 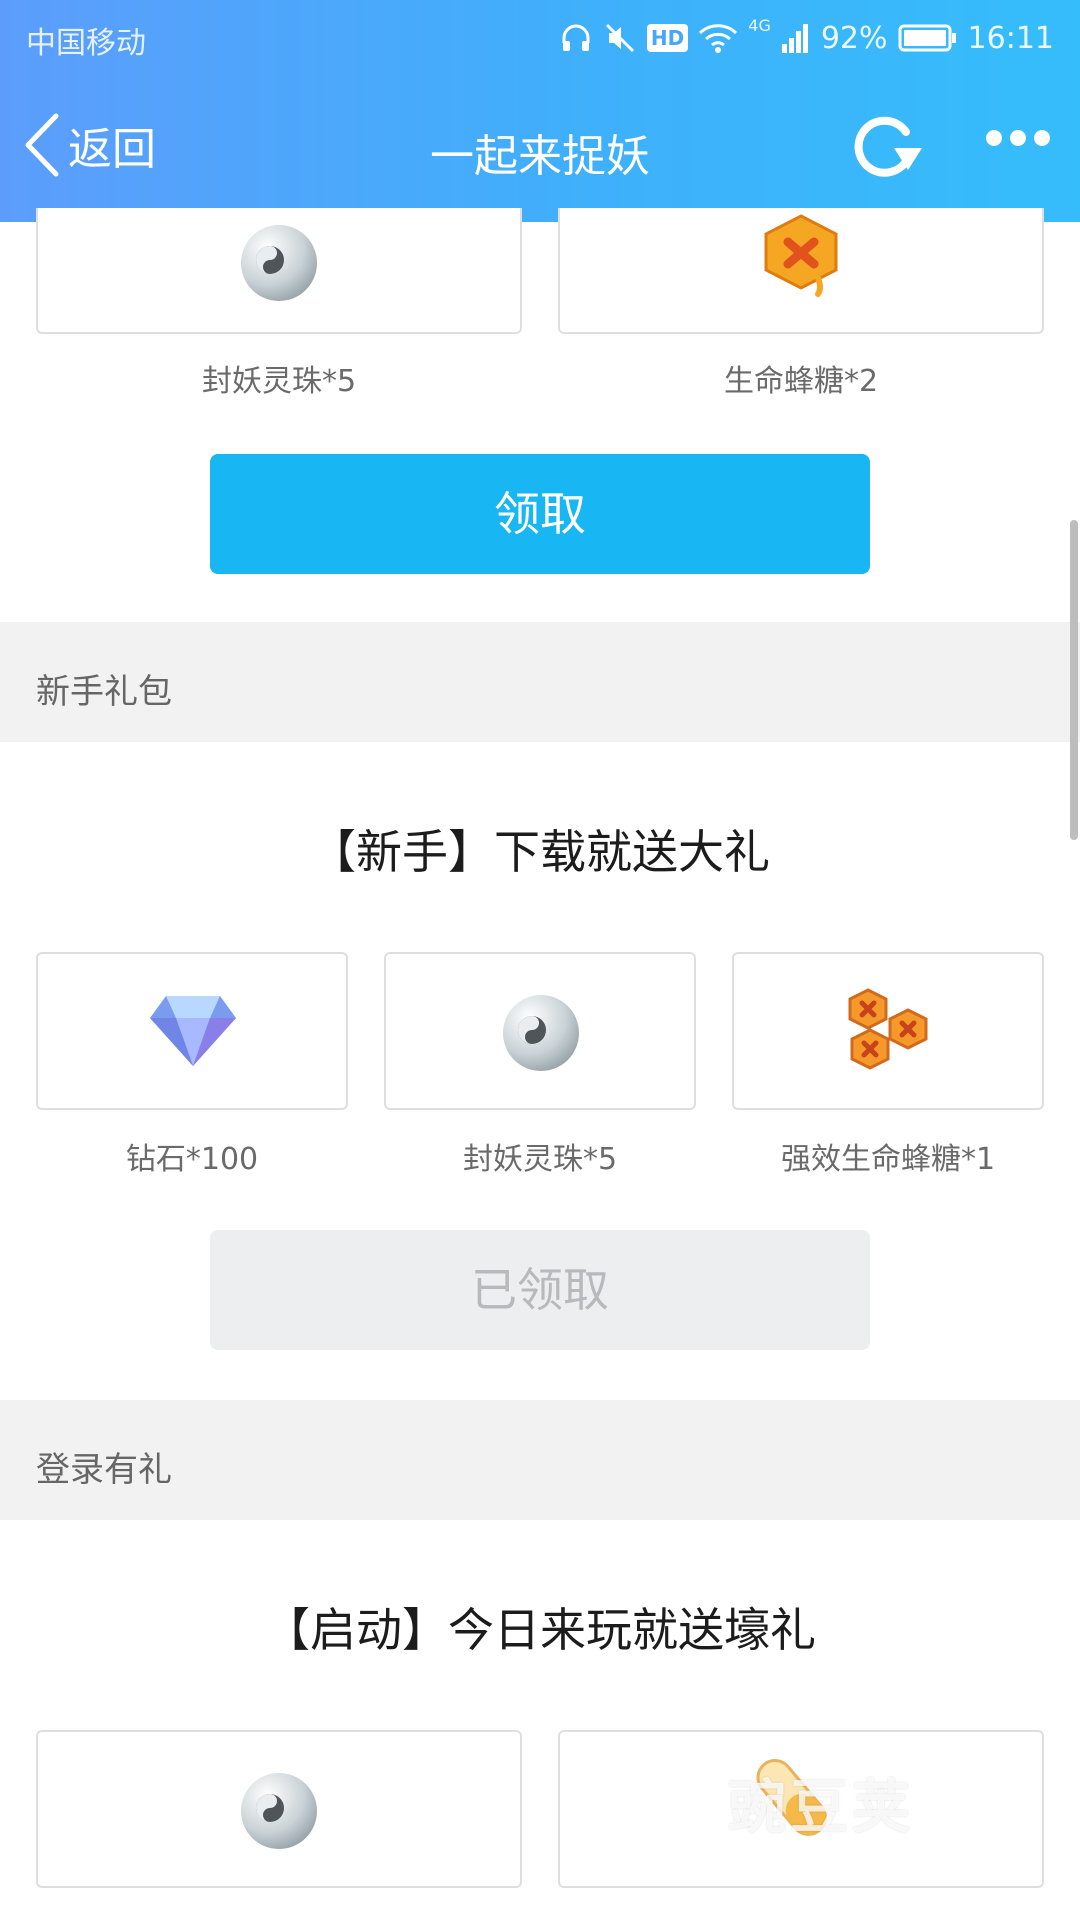 I want to click on honeycomb-candy-icon, so click(x=888, y=1029).